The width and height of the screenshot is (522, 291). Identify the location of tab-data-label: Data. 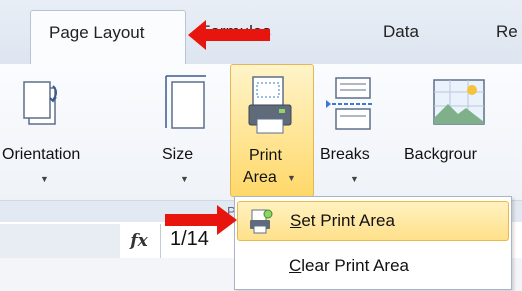
(401, 31).